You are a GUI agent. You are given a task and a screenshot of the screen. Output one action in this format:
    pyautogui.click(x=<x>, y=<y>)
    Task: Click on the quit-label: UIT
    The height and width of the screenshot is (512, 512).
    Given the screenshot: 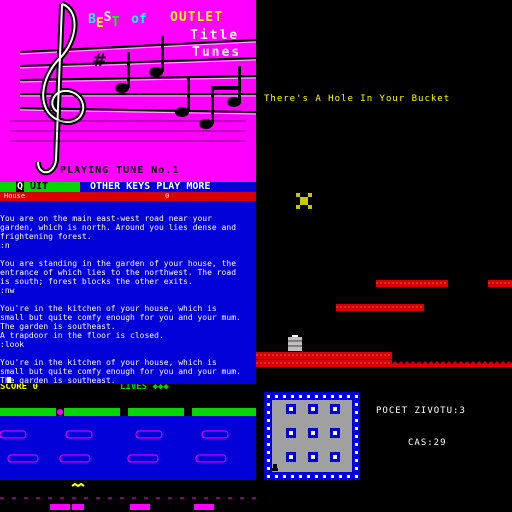 What is the action you would take?
    pyautogui.click(x=39, y=186)
    